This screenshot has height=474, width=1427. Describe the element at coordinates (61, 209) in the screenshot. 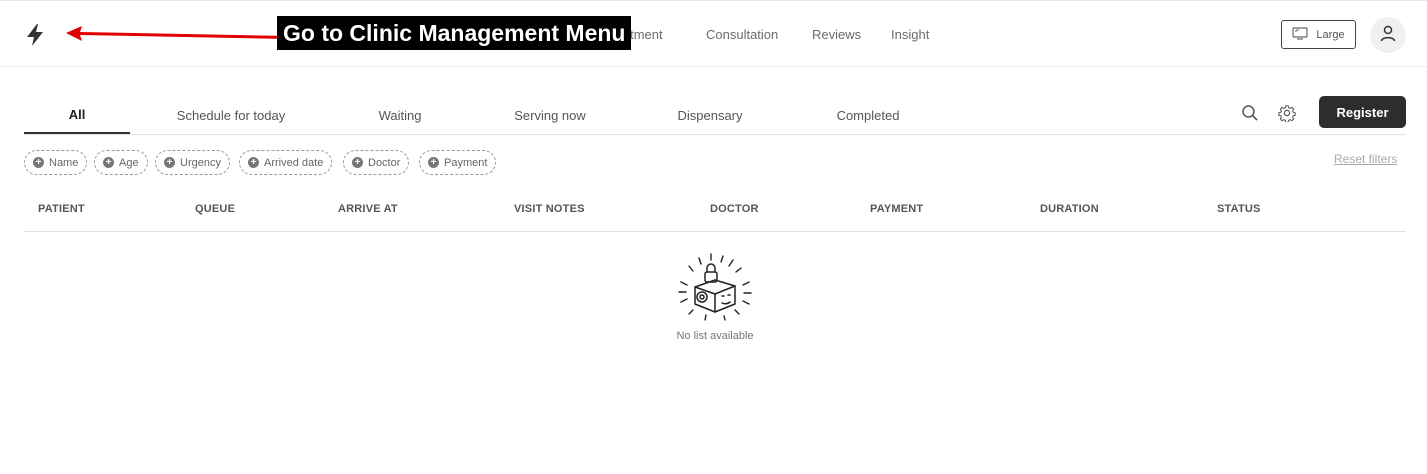

I see `column-header-patient: PATIENT` at that location.